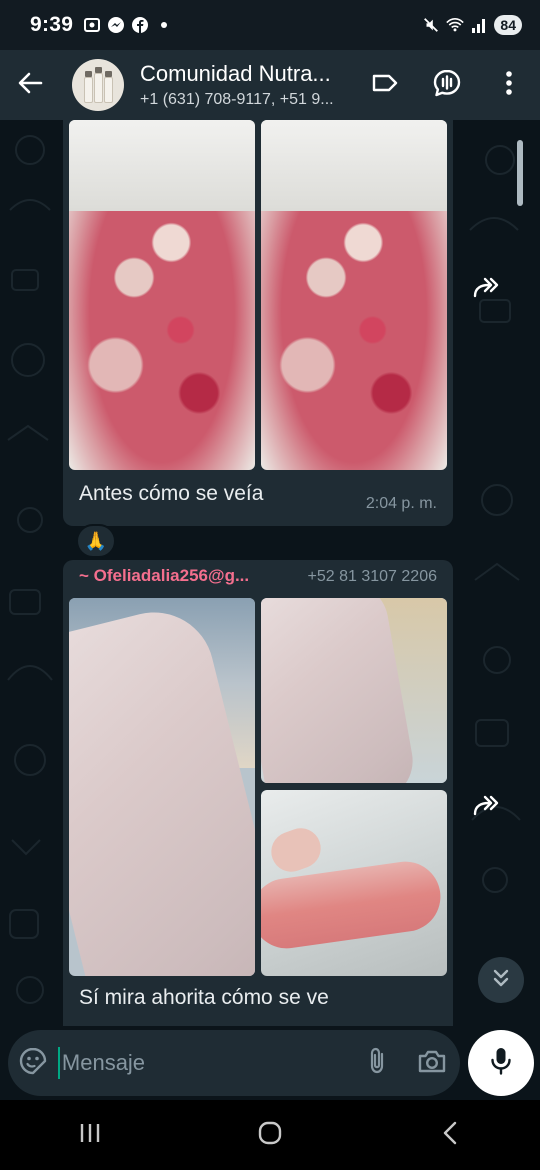 This screenshot has height=1170, width=540. Describe the element at coordinates (508, 25) in the screenshot. I see `battery-level: 84` at that location.